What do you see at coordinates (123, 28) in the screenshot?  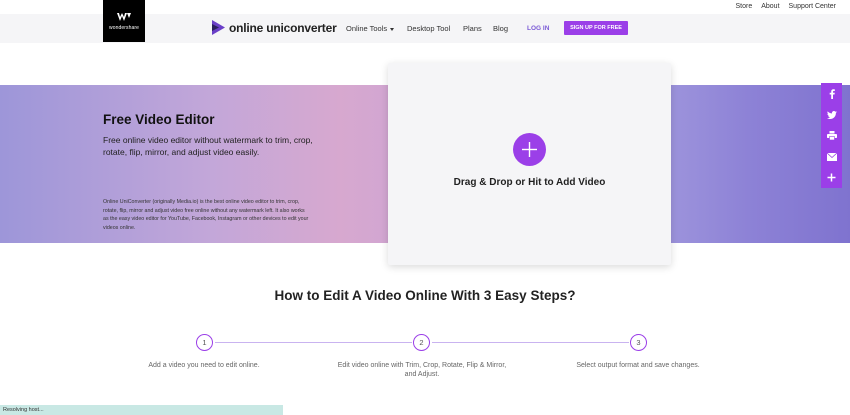 I see `wondershare-logo-text: wondershare` at bounding box center [123, 28].